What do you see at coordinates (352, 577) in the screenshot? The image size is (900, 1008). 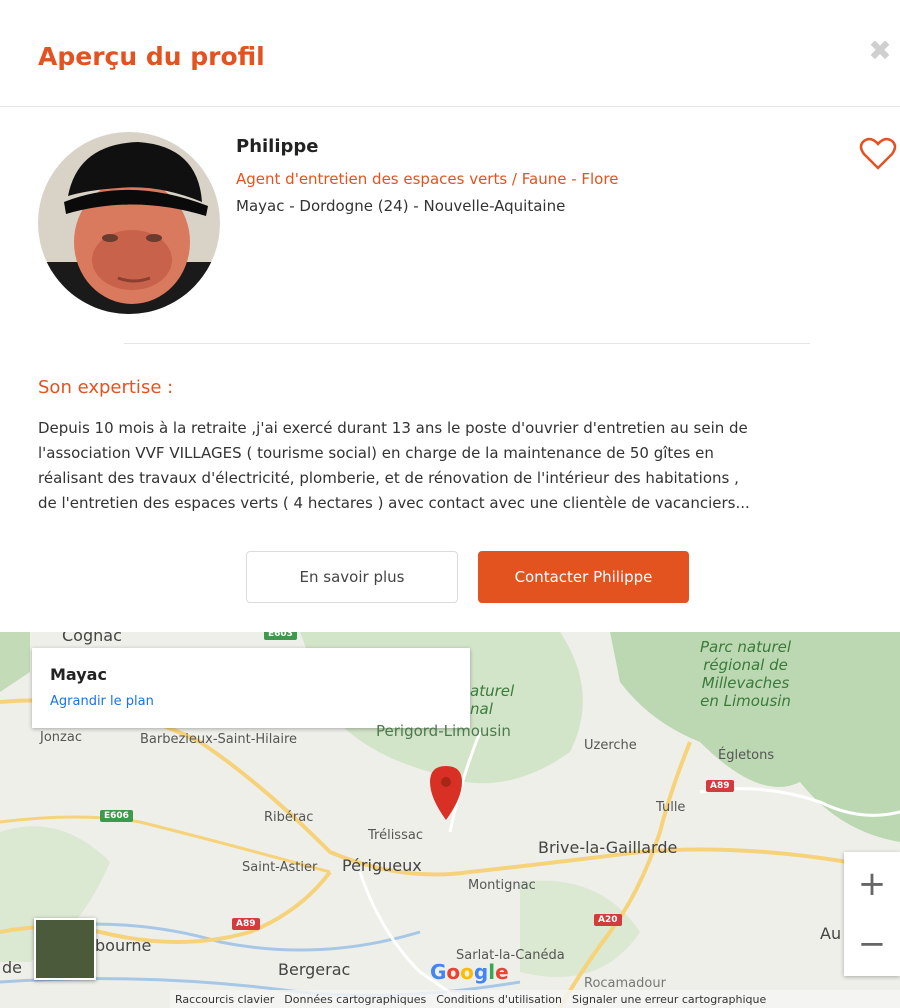 I see `more-info-button: En savoir plus` at bounding box center [352, 577].